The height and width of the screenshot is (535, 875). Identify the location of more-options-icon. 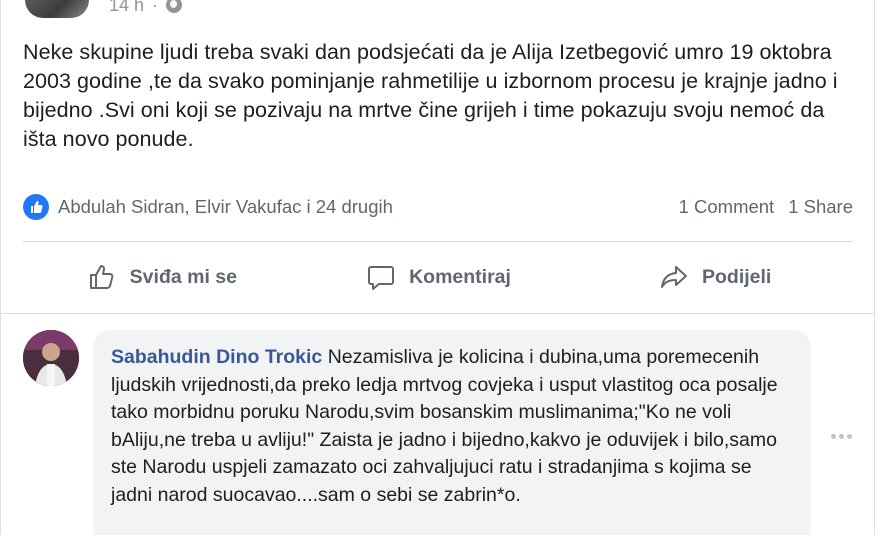
(841, 436).